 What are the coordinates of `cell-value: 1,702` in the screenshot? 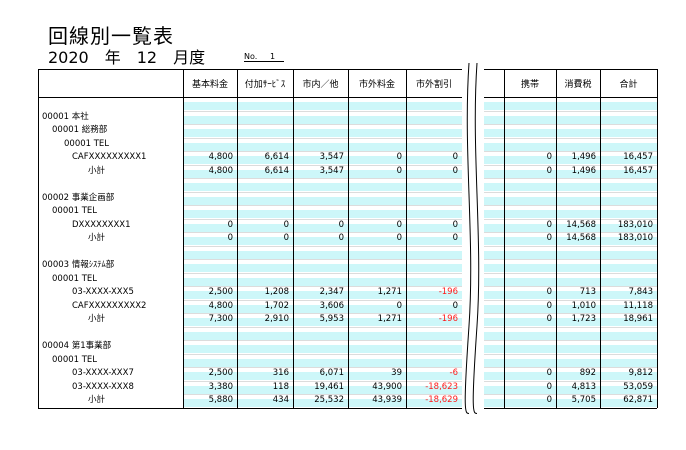 It's located at (276, 305).